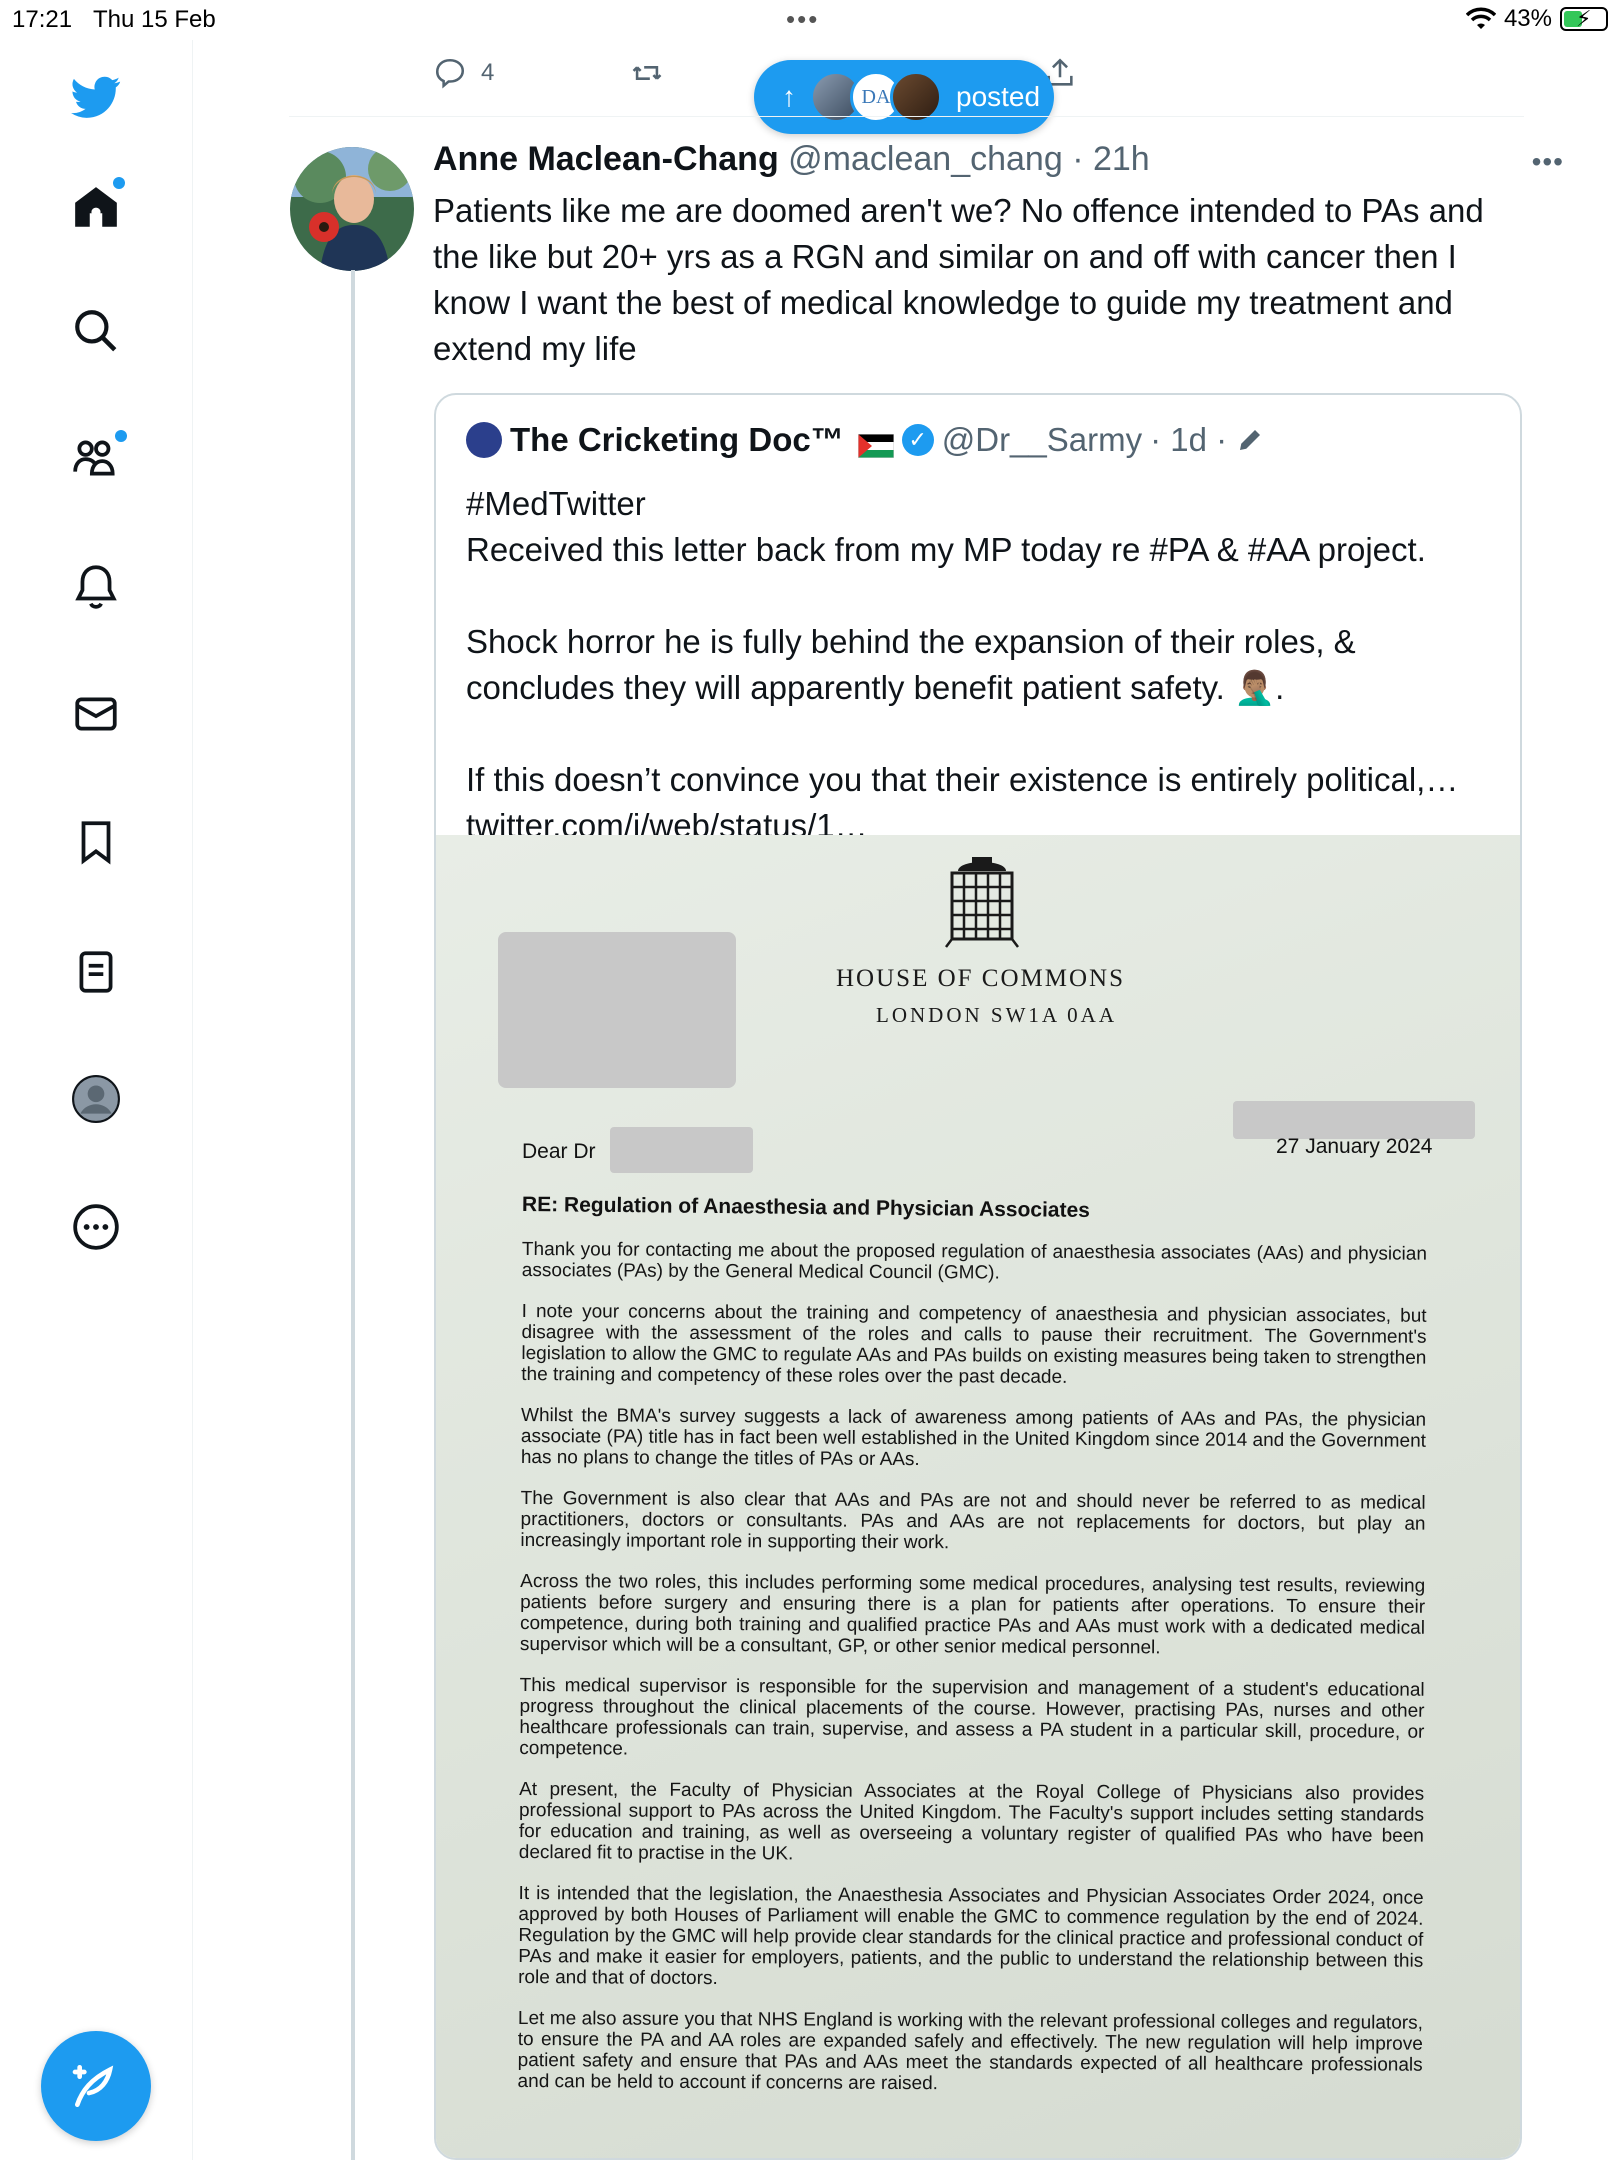 This screenshot has width=1620, height=2160. I want to click on retweet-icon, so click(647, 73).